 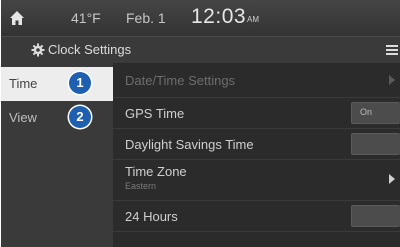 What do you see at coordinates (80, 117) in the screenshot?
I see `callout-badge-2: 2` at bounding box center [80, 117].